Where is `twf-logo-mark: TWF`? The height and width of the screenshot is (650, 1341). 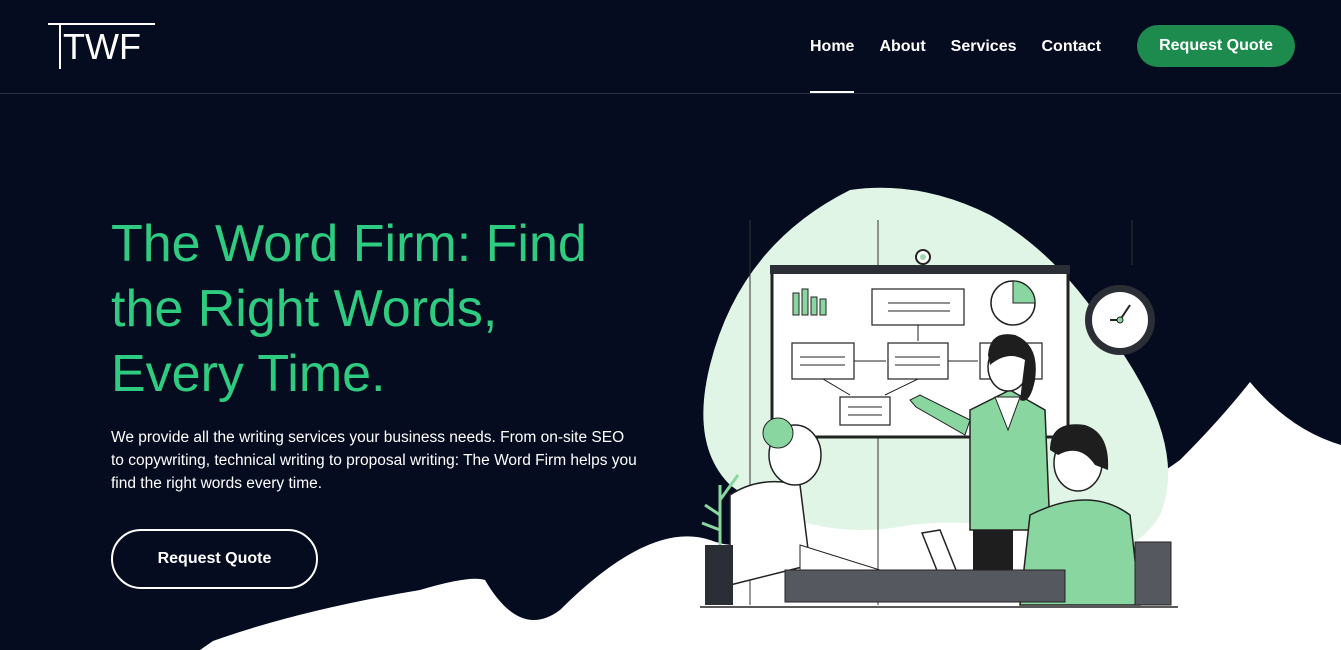
twf-logo-mark: TWF is located at coordinates (101, 46).